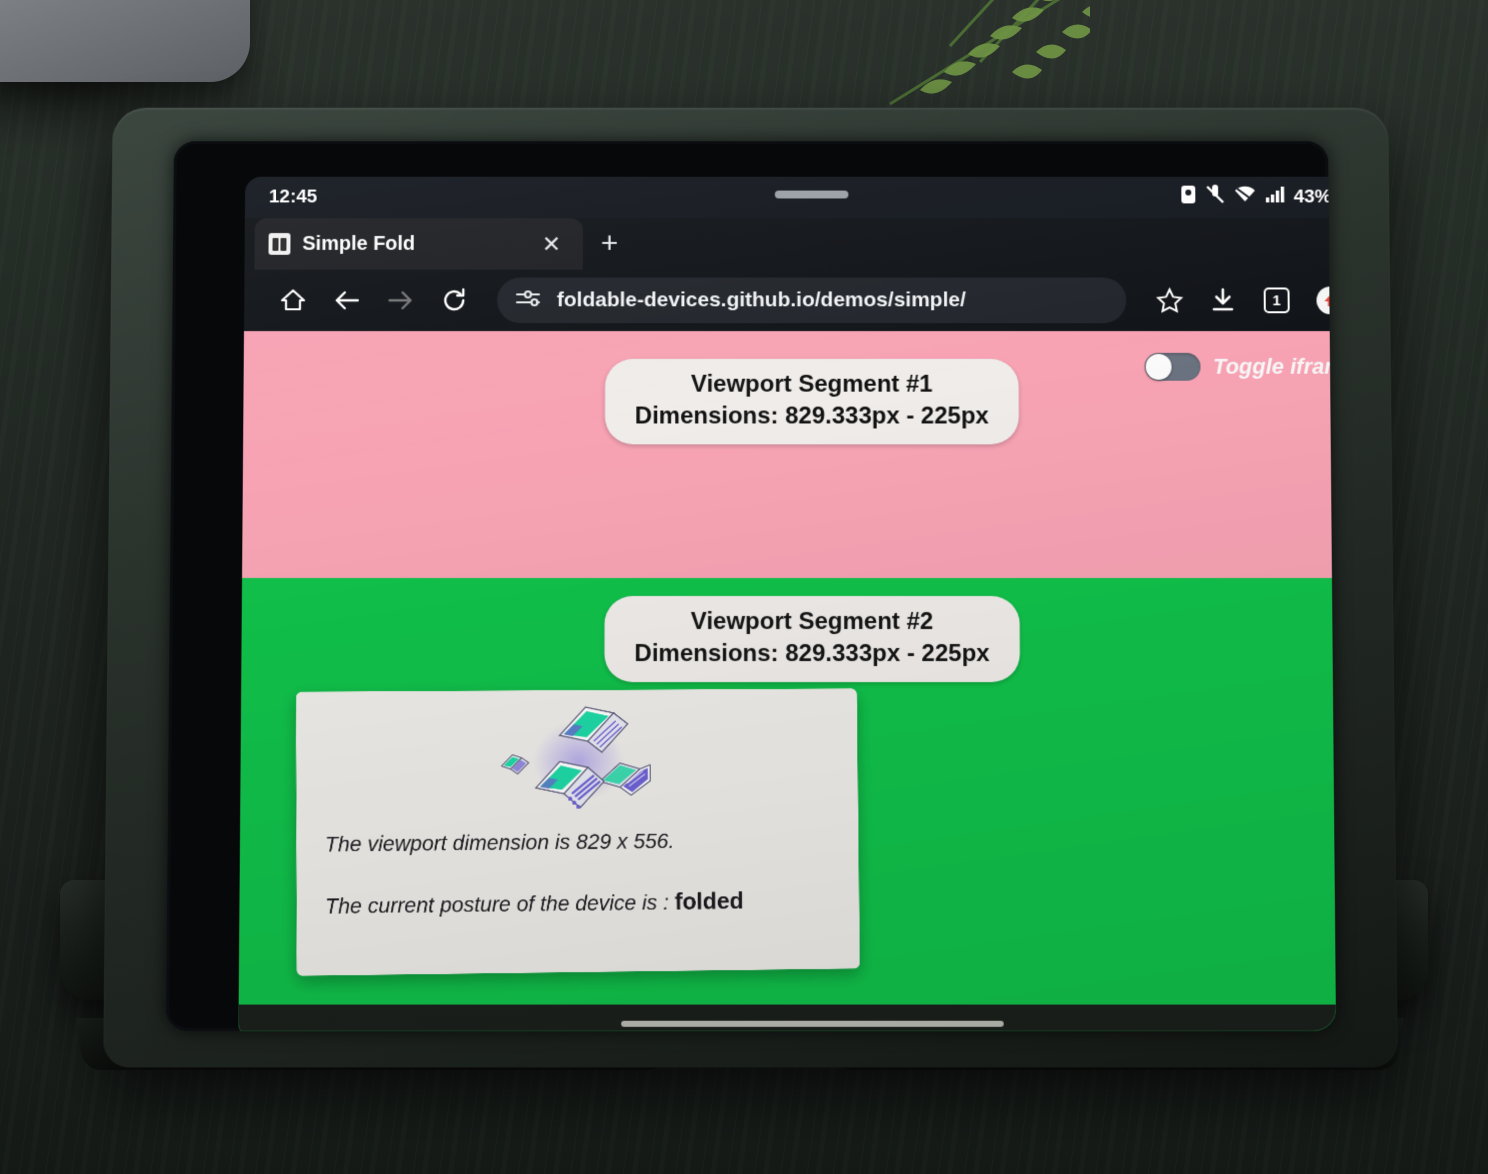 The width and height of the screenshot is (1488, 1174). I want to click on viewport-dimension-text: The viewport dimension is 829 x 556., so click(499, 843).